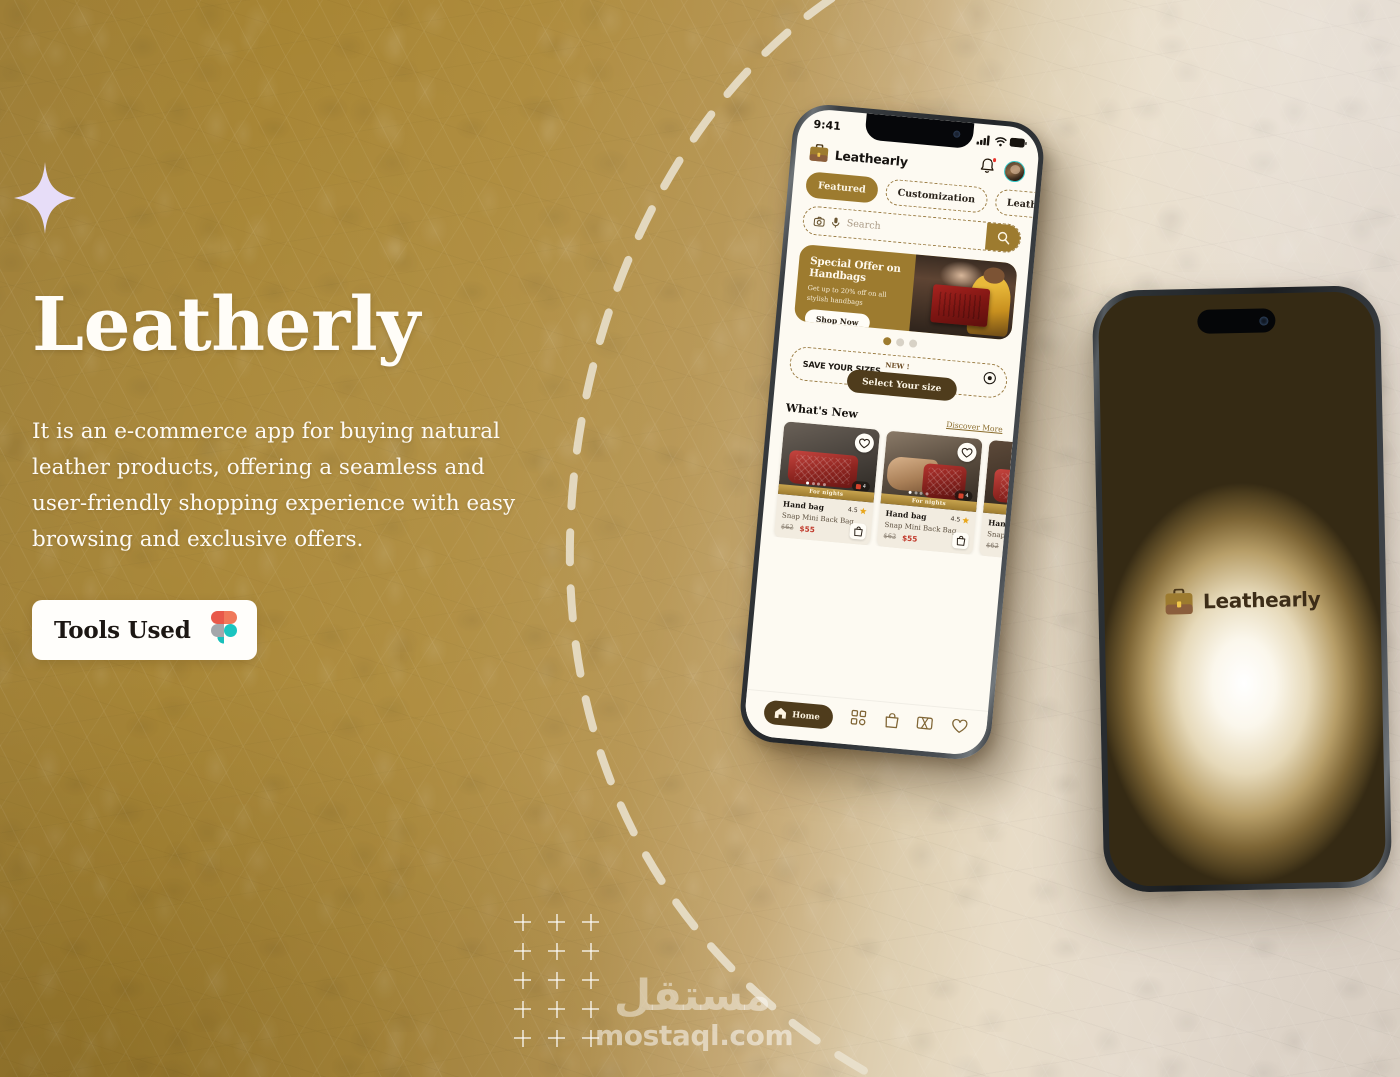 The height and width of the screenshot is (1077, 1400). Describe the element at coordinates (960, 305) in the screenshot. I see `promo-handbag` at that location.